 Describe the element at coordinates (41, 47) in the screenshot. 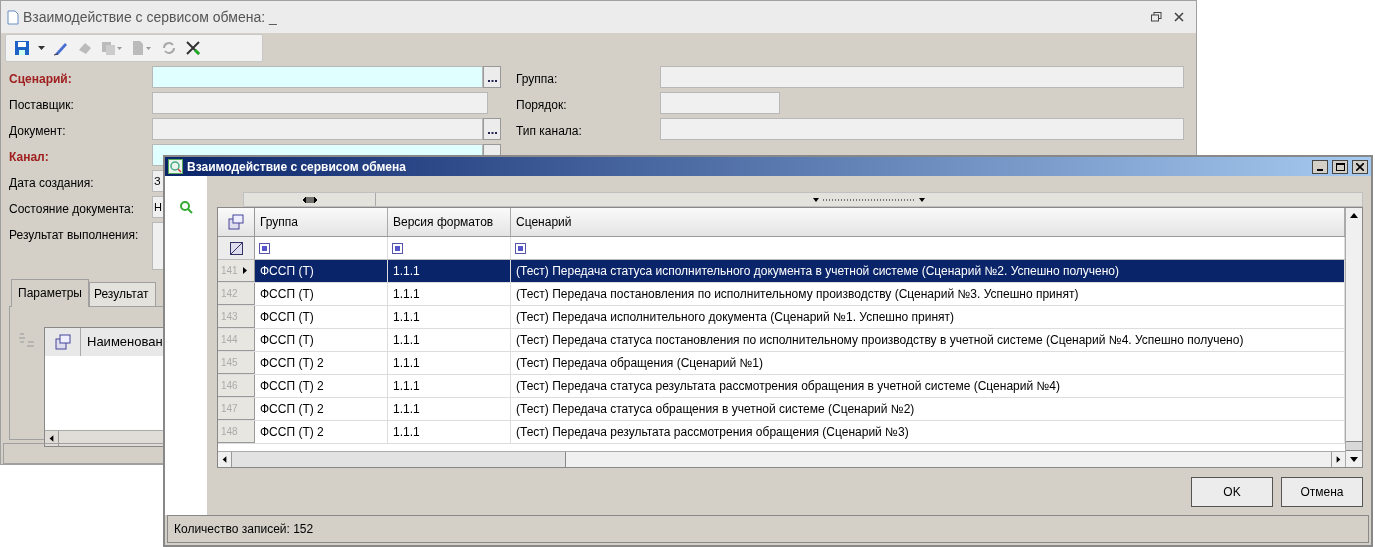

I see `caret-icon` at that location.